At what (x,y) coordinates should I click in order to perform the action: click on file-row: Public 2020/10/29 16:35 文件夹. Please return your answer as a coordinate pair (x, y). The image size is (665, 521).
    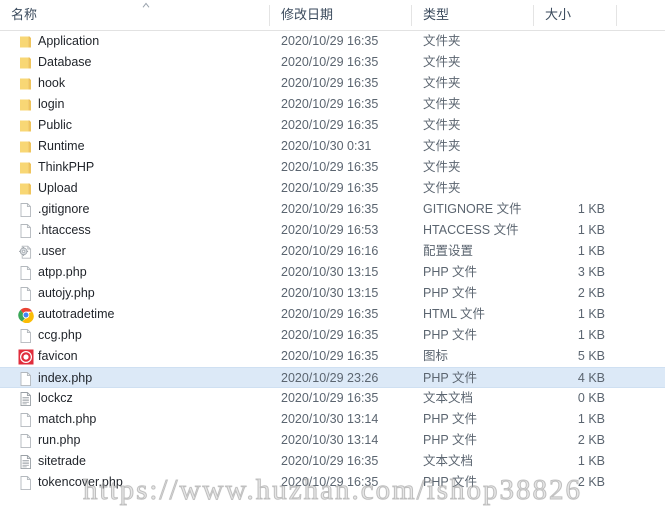
    Looking at the image, I should click on (332, 125).